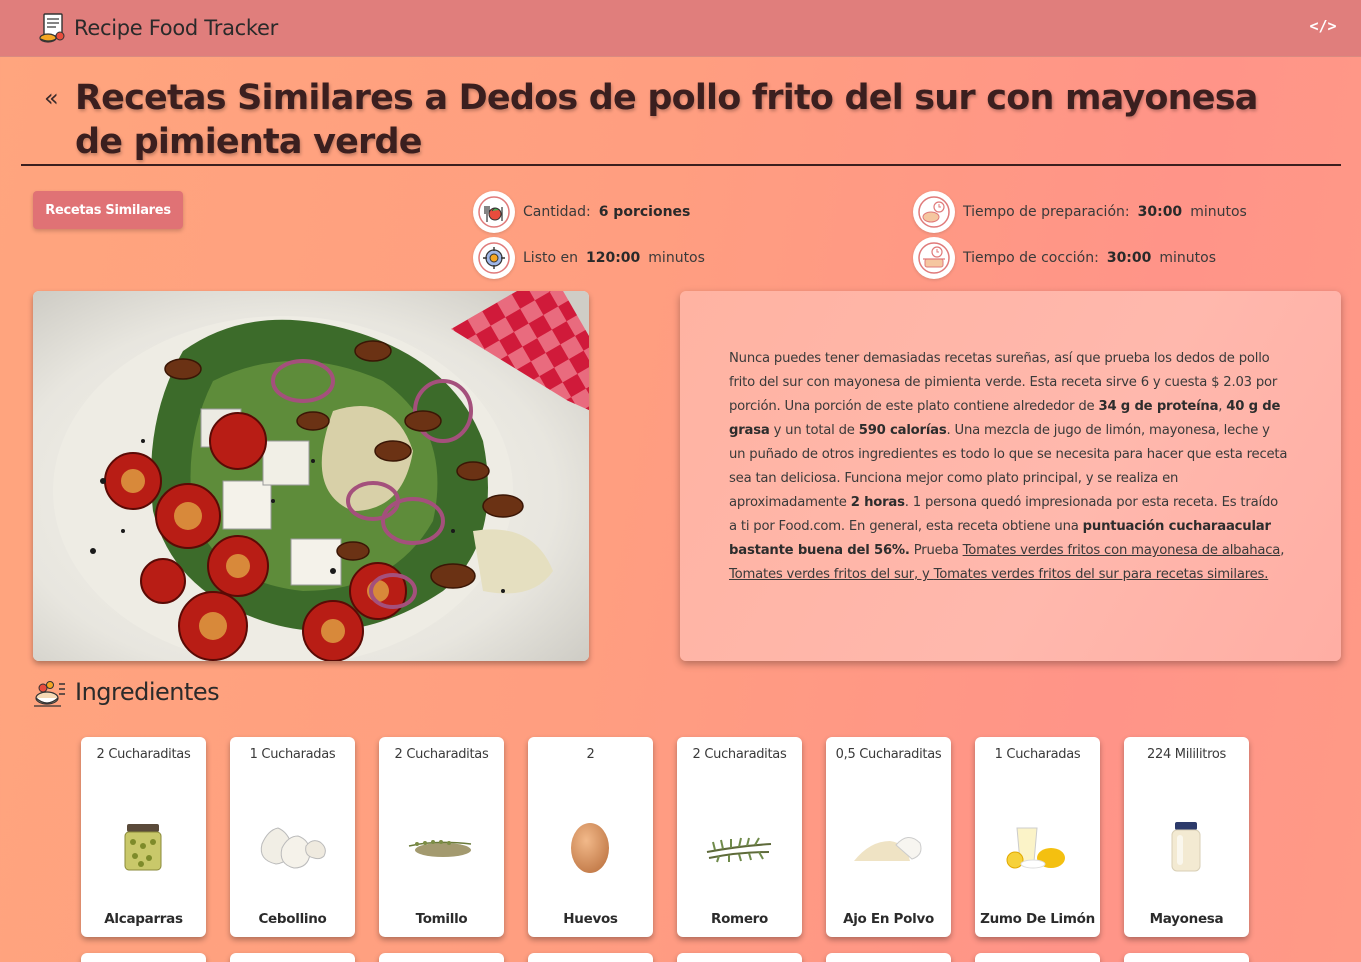  What do you see at coordinates (1186, 847) in the screenshot?
I see `mayonnaise-jar-icon` at bounding box center [1186, 847].